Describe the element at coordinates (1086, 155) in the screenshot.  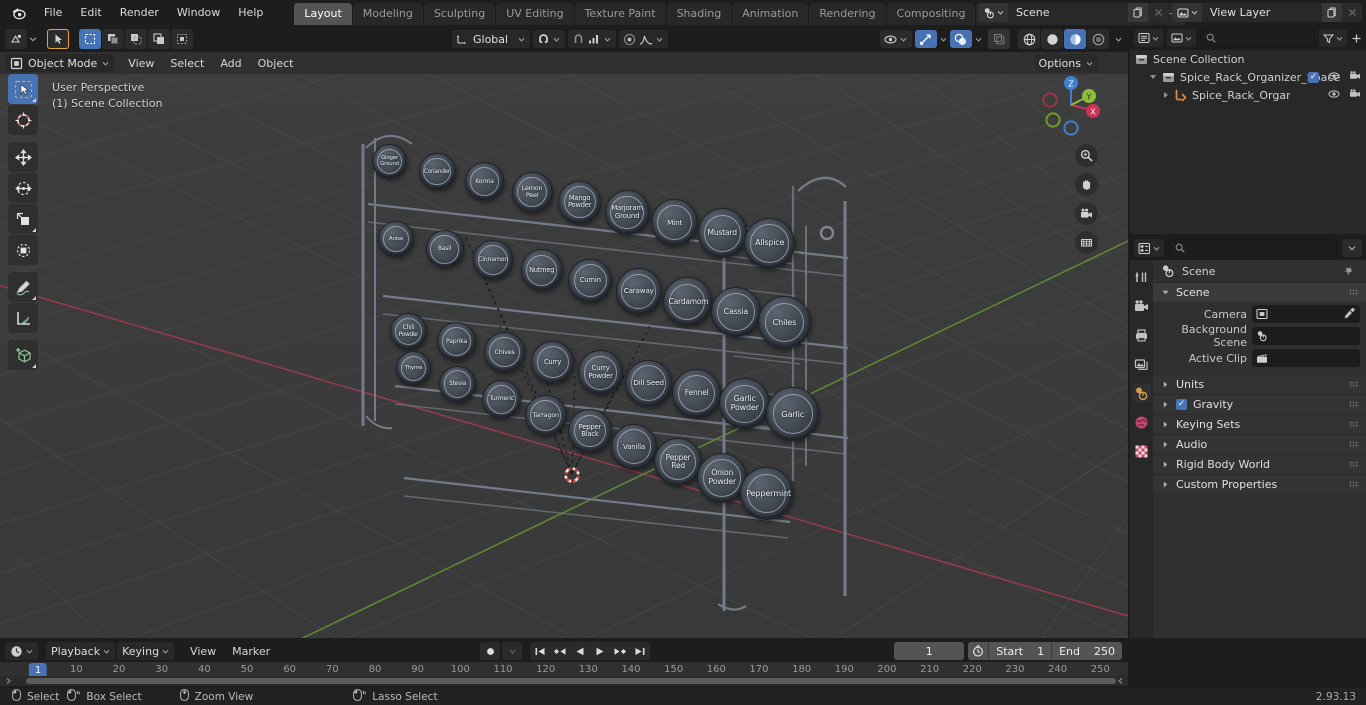
I see `zoom-icon` at that location.